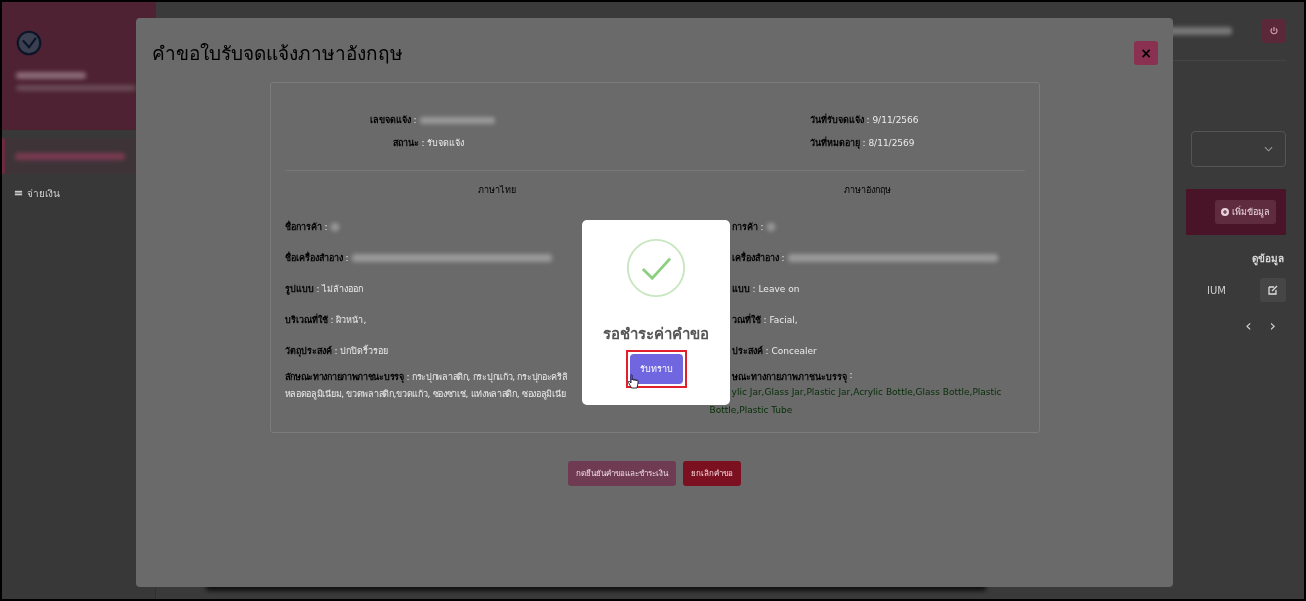  What do you see at coordinates (1238, 149) in the screenshot?
I see `select-field` at bounding box center [1238, 149].